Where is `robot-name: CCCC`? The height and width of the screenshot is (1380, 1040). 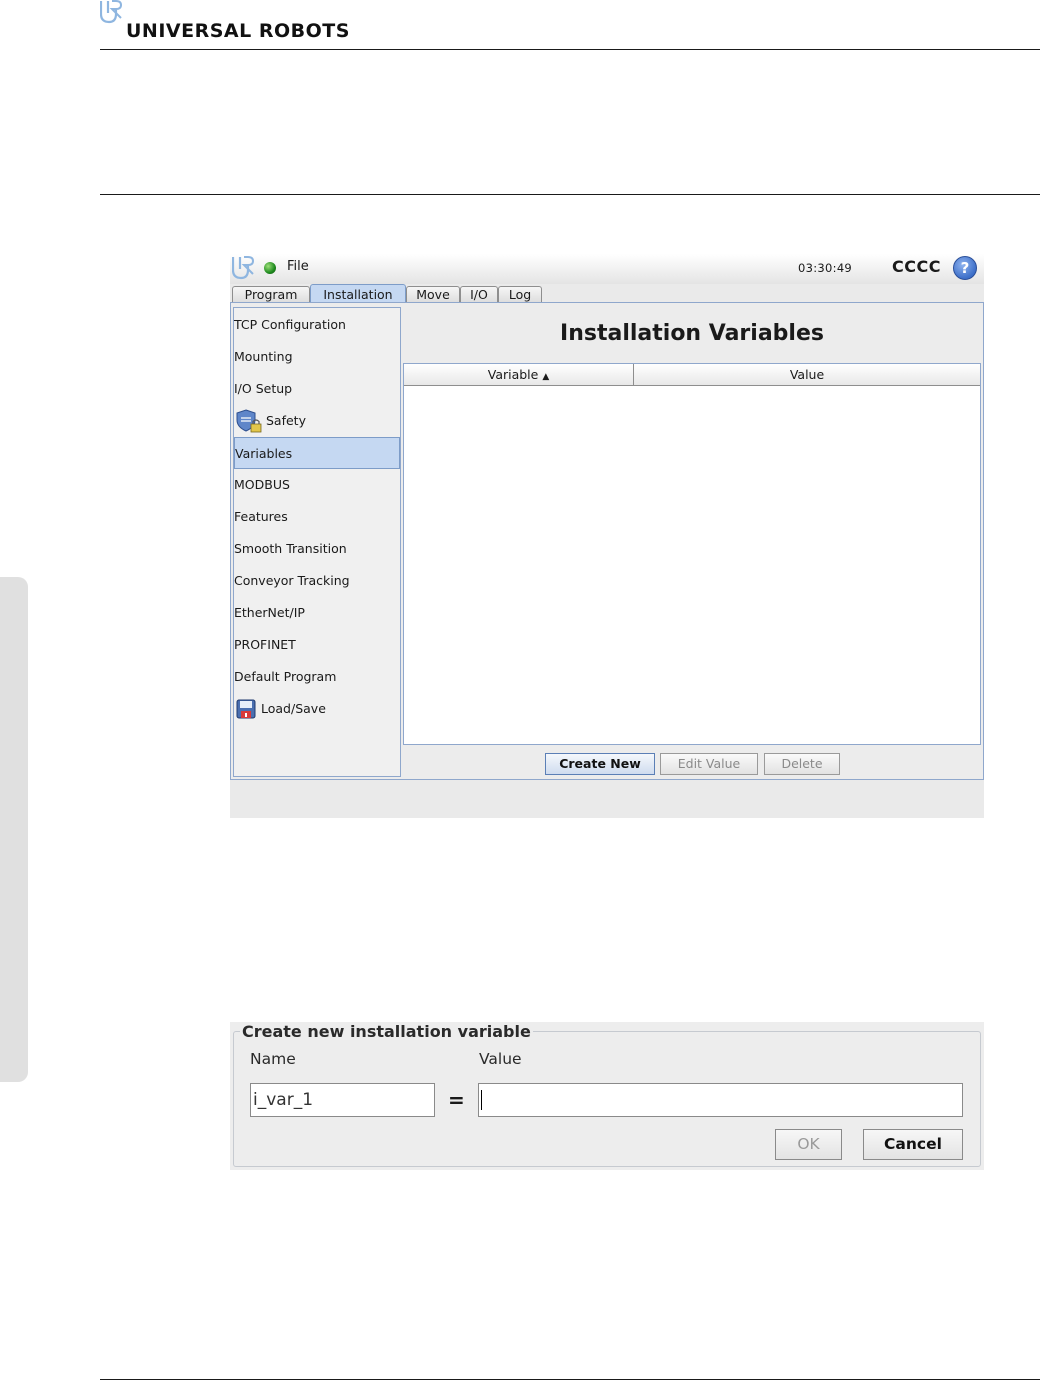
robot-name: CCCC is located at coordinates (916, 266).